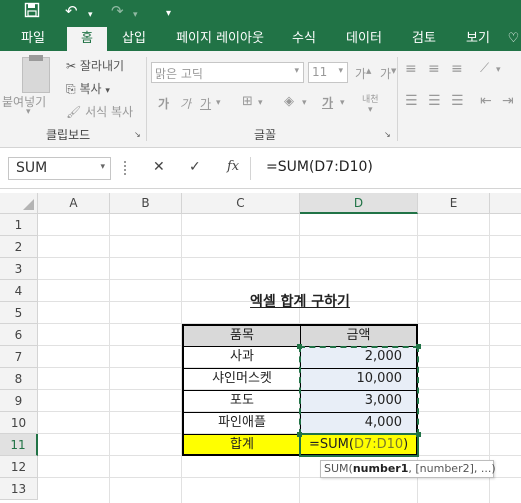  Describe the element at coordinates (135, 15) in the screenshot. I see `redo-dropdown-icon: ▾` at that location.